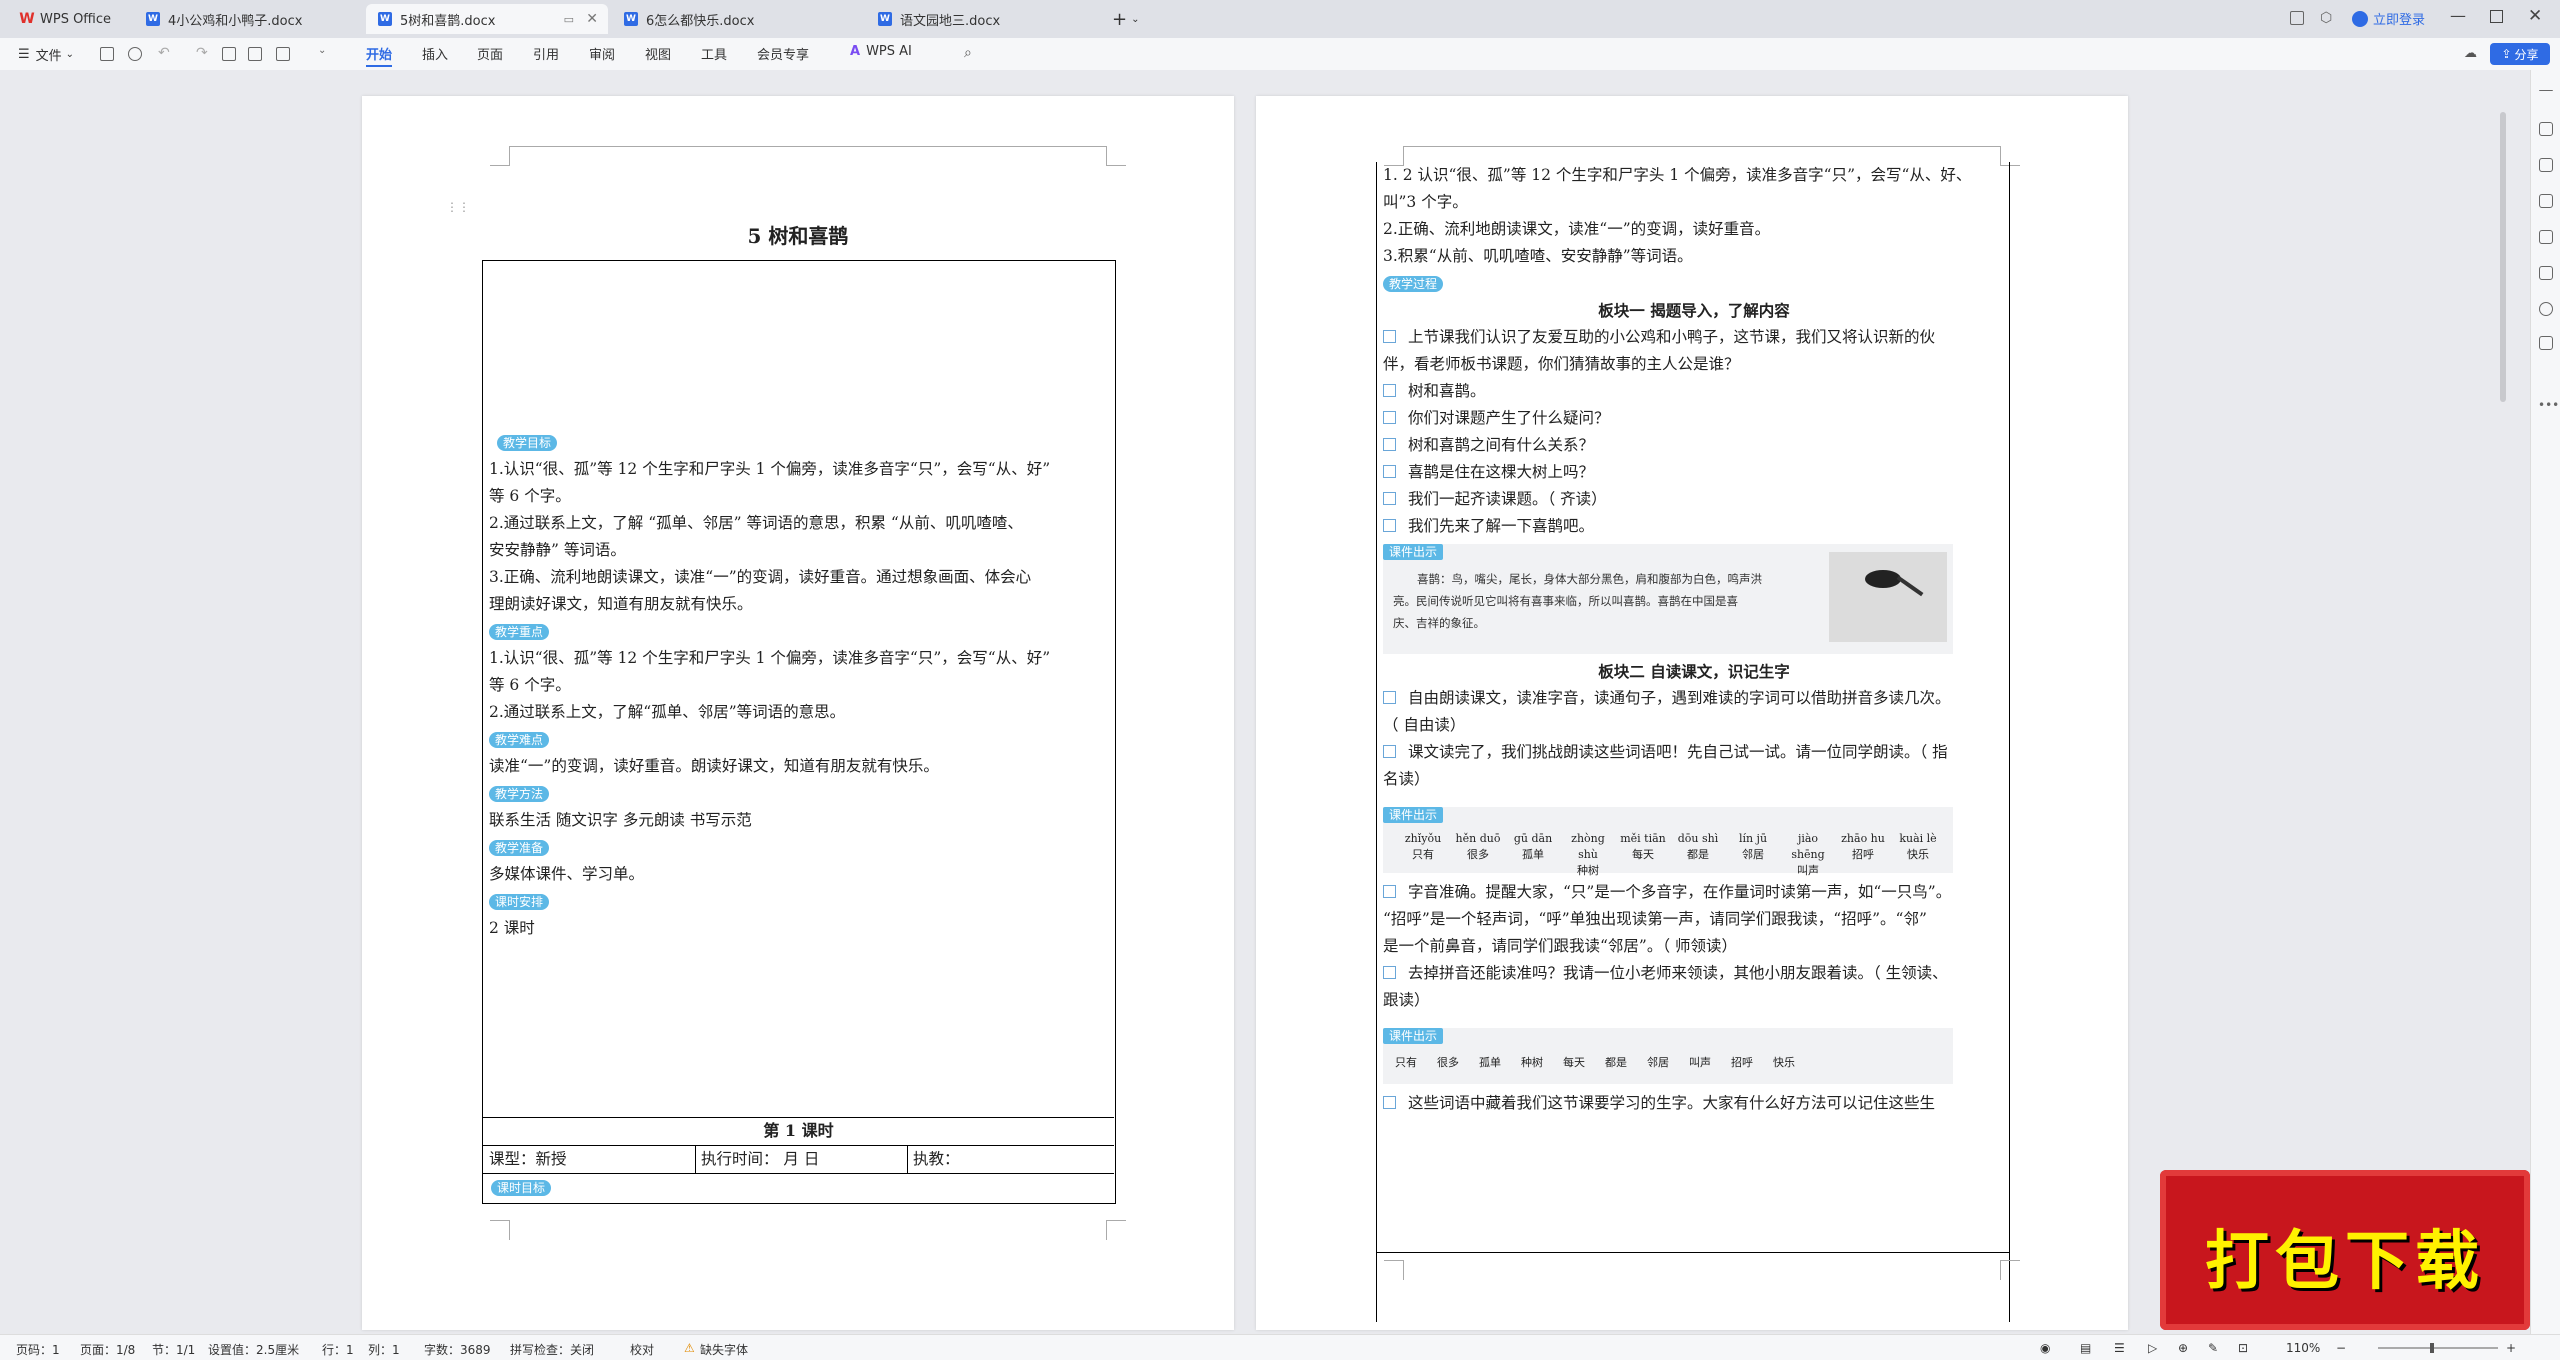  Describe the element at coordinates (2388, 18) in the screenshot. I see `login-button: 立即登录` at that location.